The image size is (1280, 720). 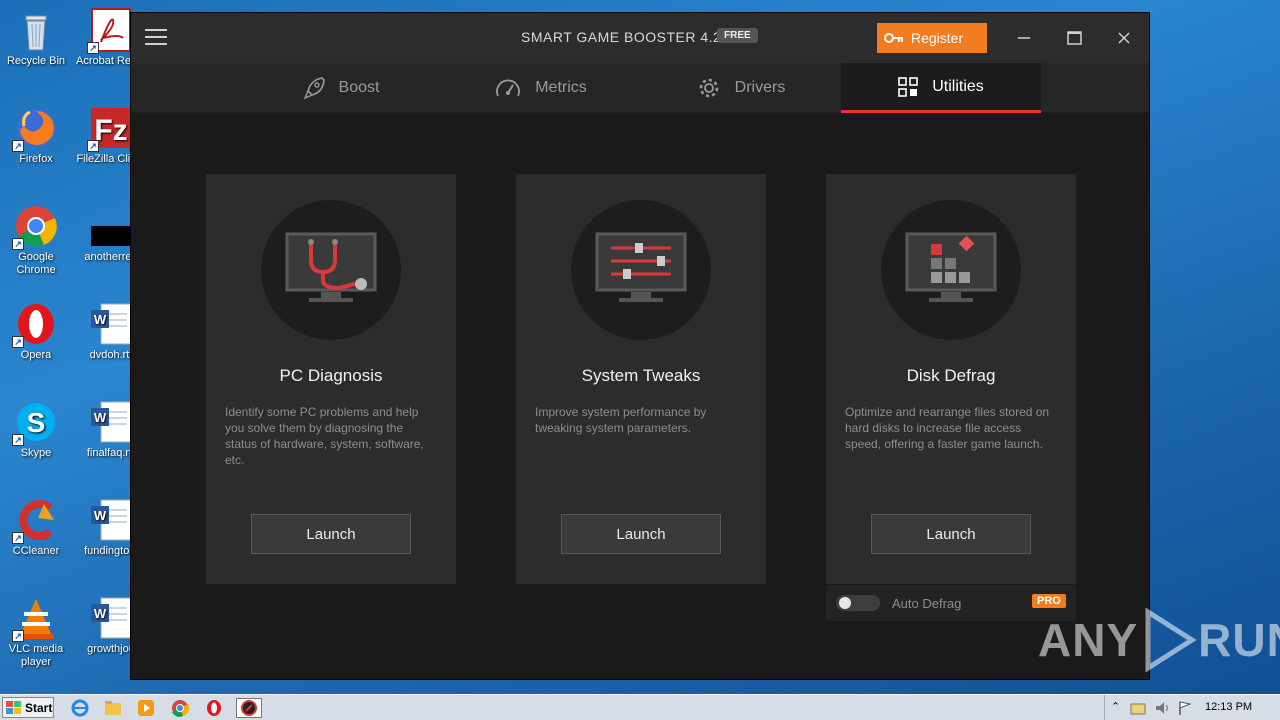 I want to click on desktop-icon-vlc: ↗ VLC media player, so click(x=36, y=632).